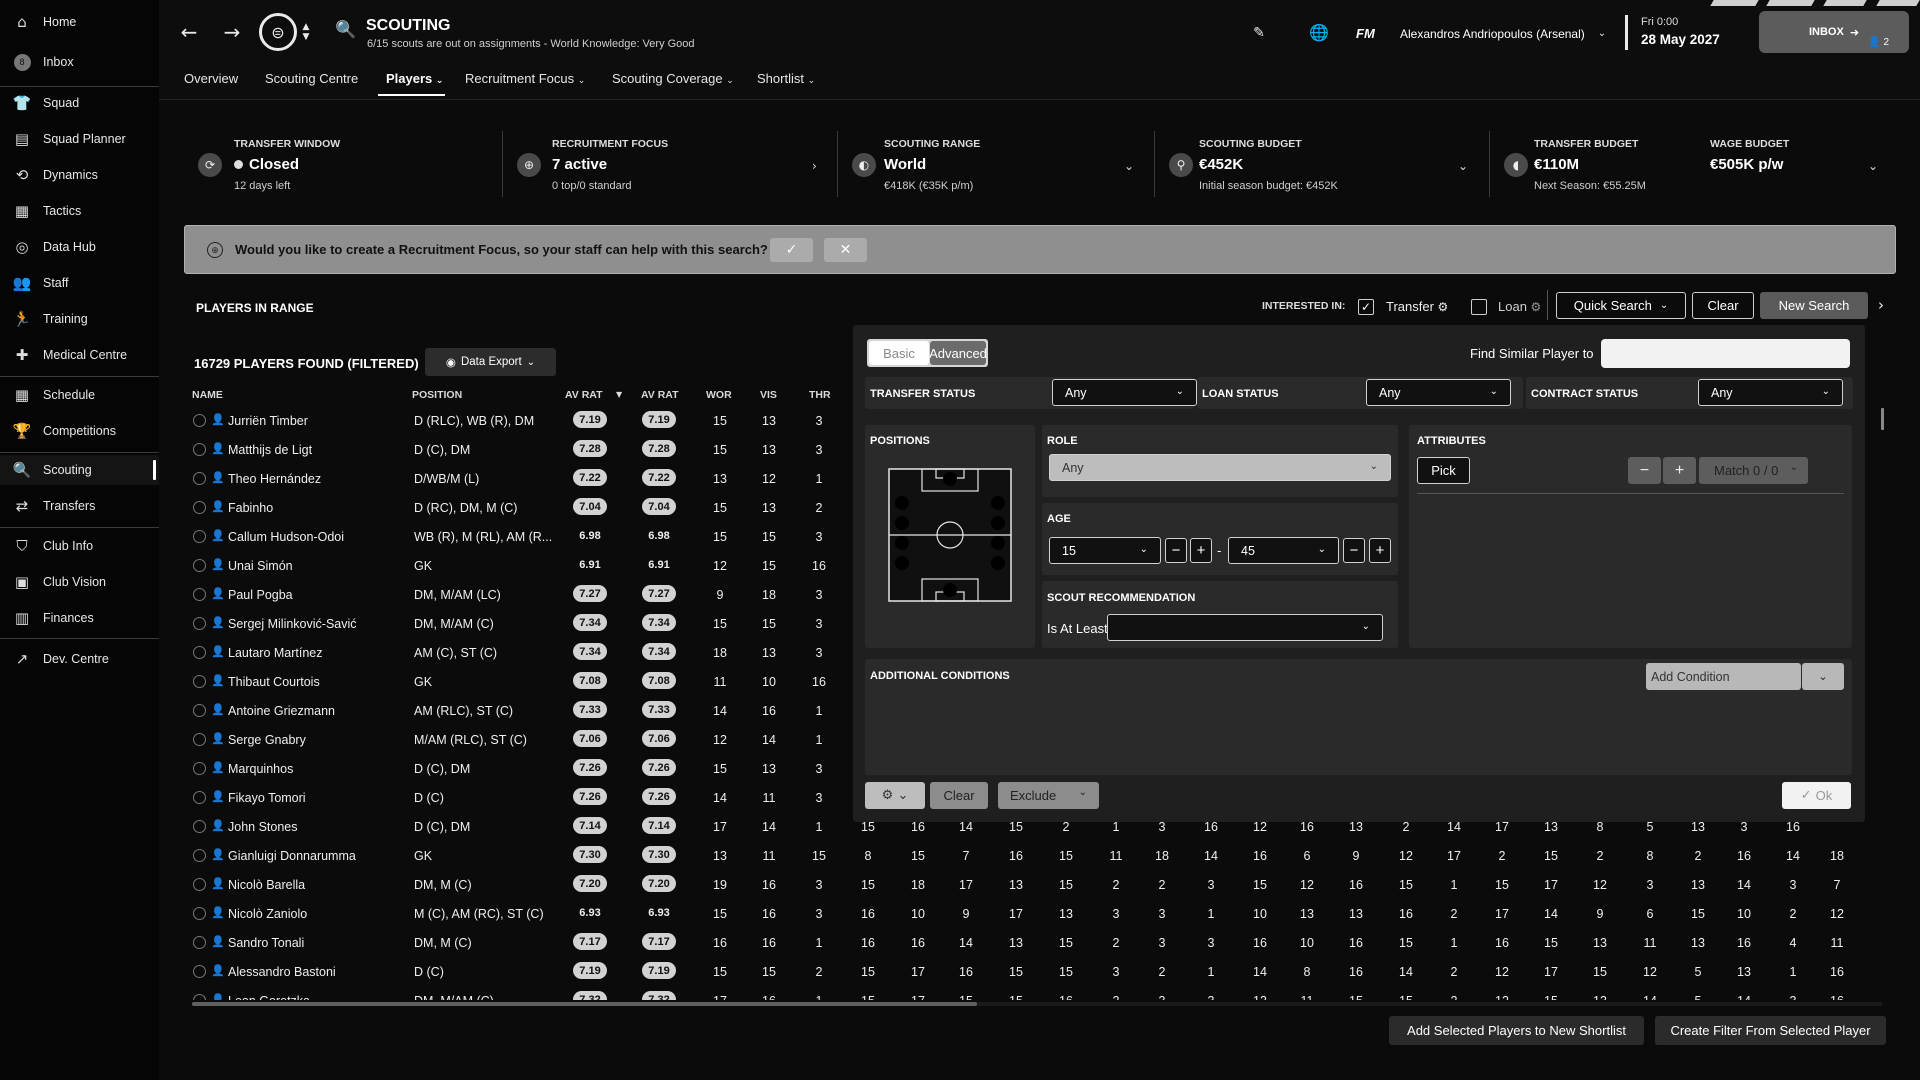 The height and width of the screenshot is (1080, 1920). I want to click on find-similar-input, so click(1725, 353).